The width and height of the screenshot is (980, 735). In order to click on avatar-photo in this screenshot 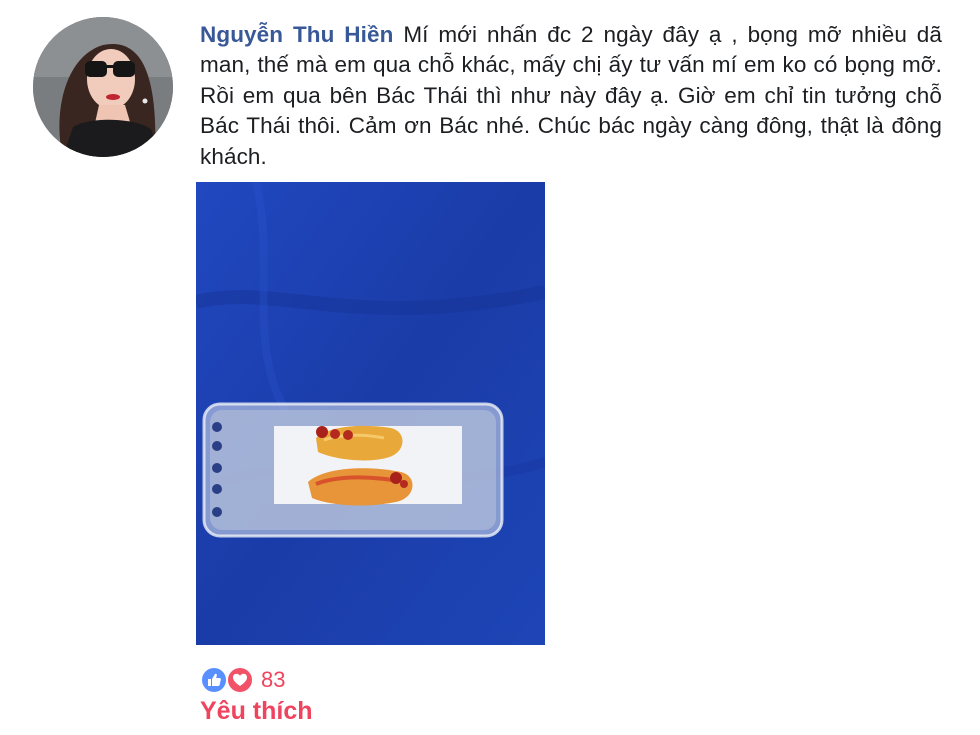, I will do `click(103, 87)`.